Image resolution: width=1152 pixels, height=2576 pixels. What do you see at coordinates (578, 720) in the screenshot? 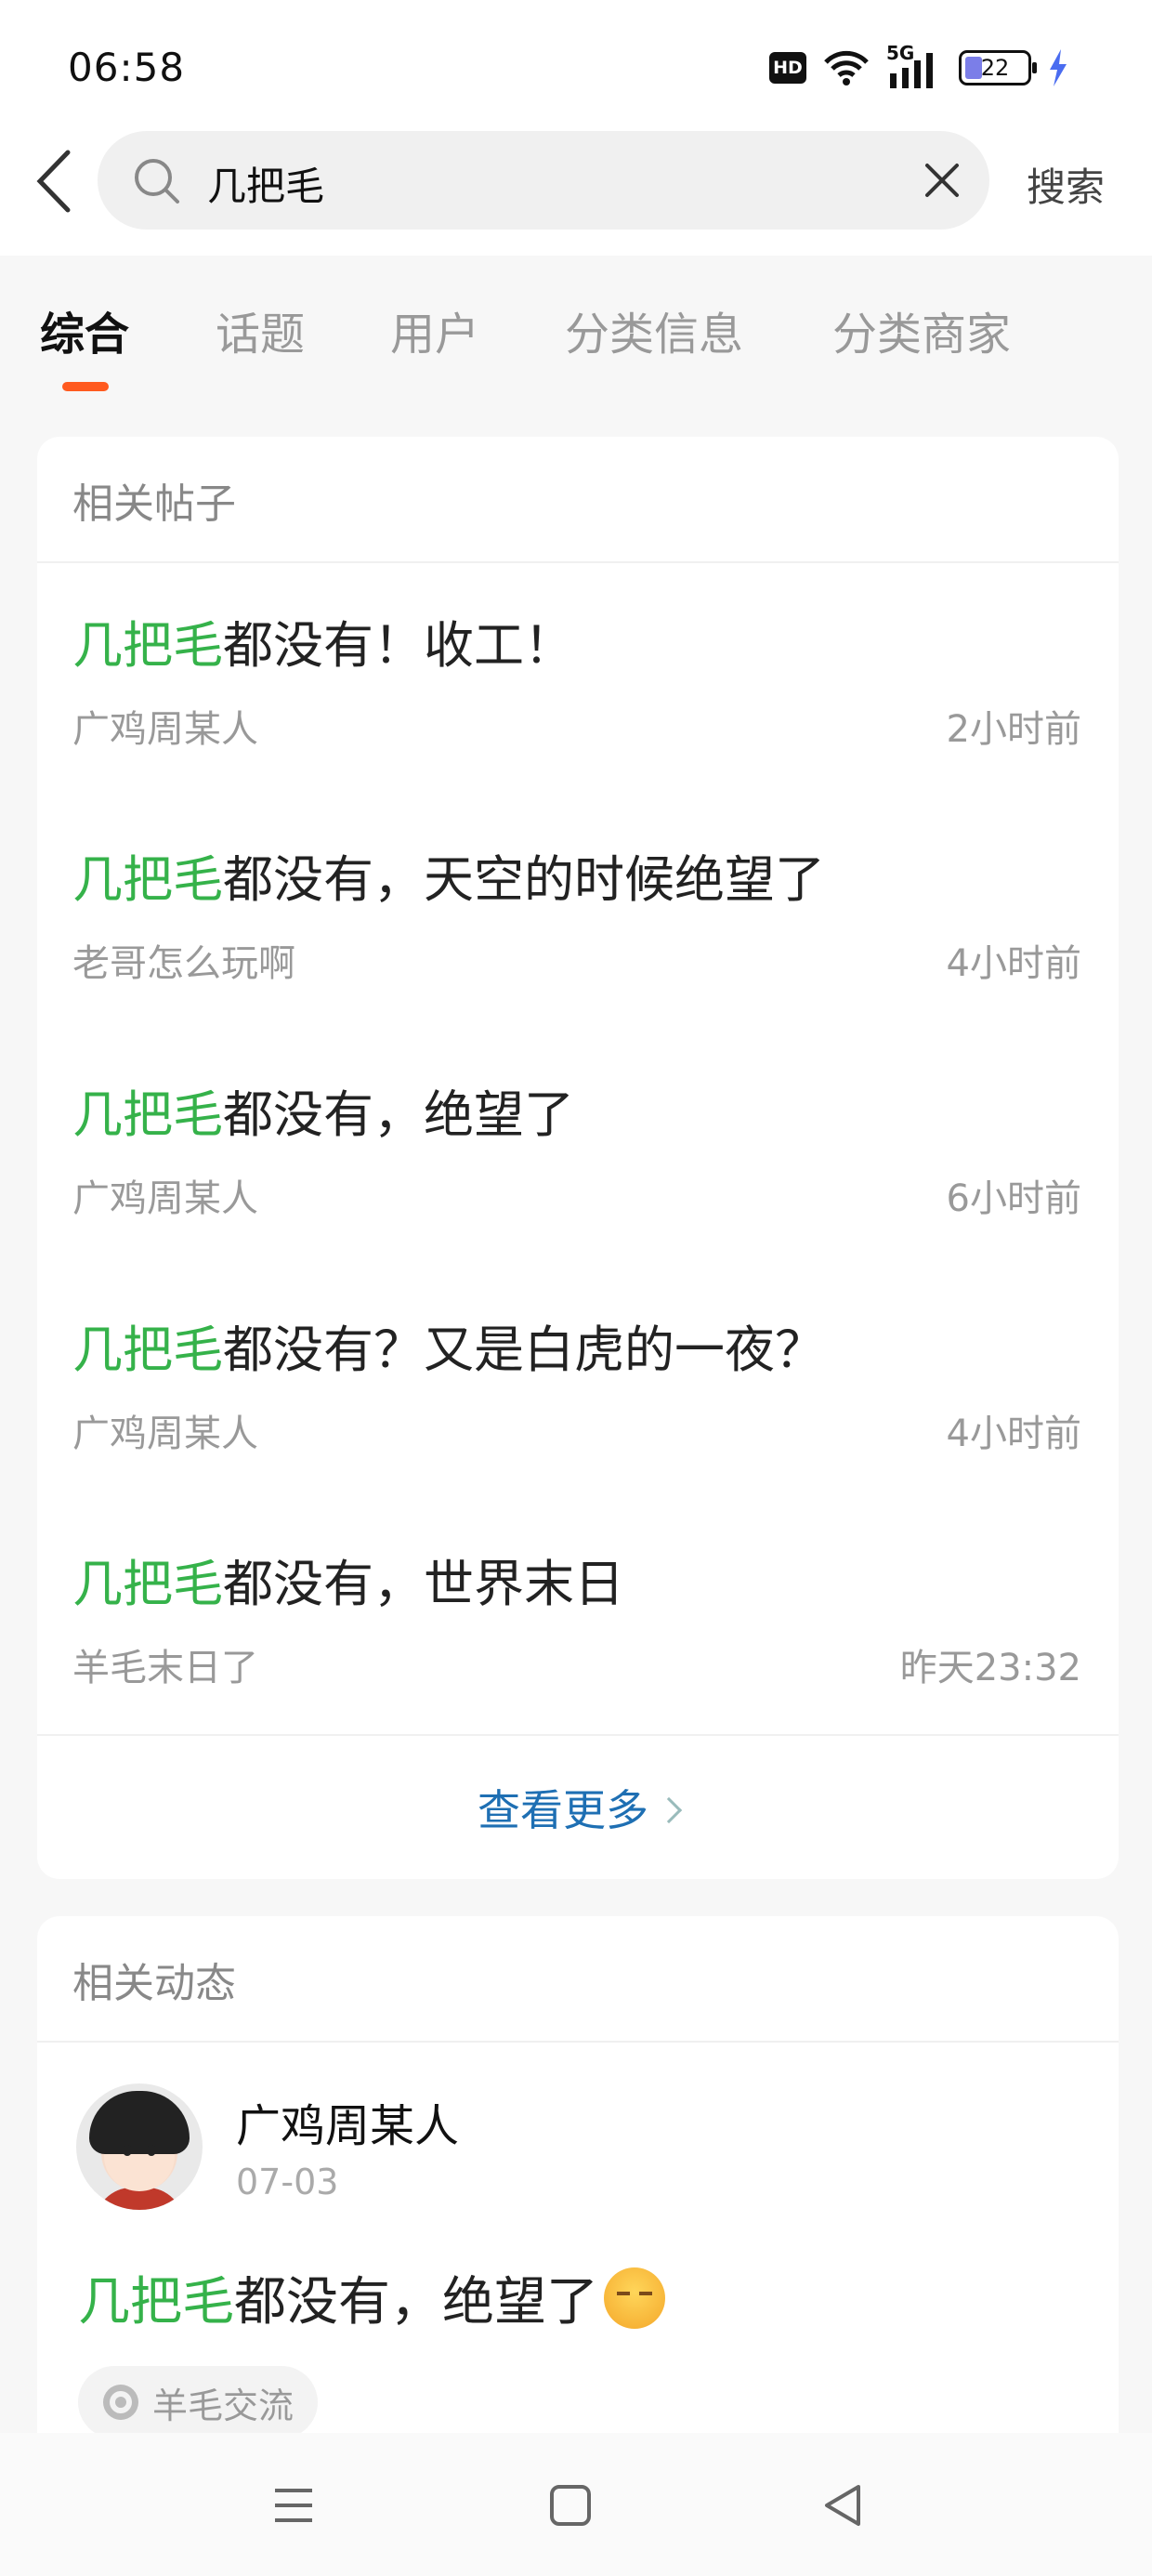
I see `post-item: 几把毛都没有！收工！ 广鸡周某人 2小时前` at bounding box center [578, 720].